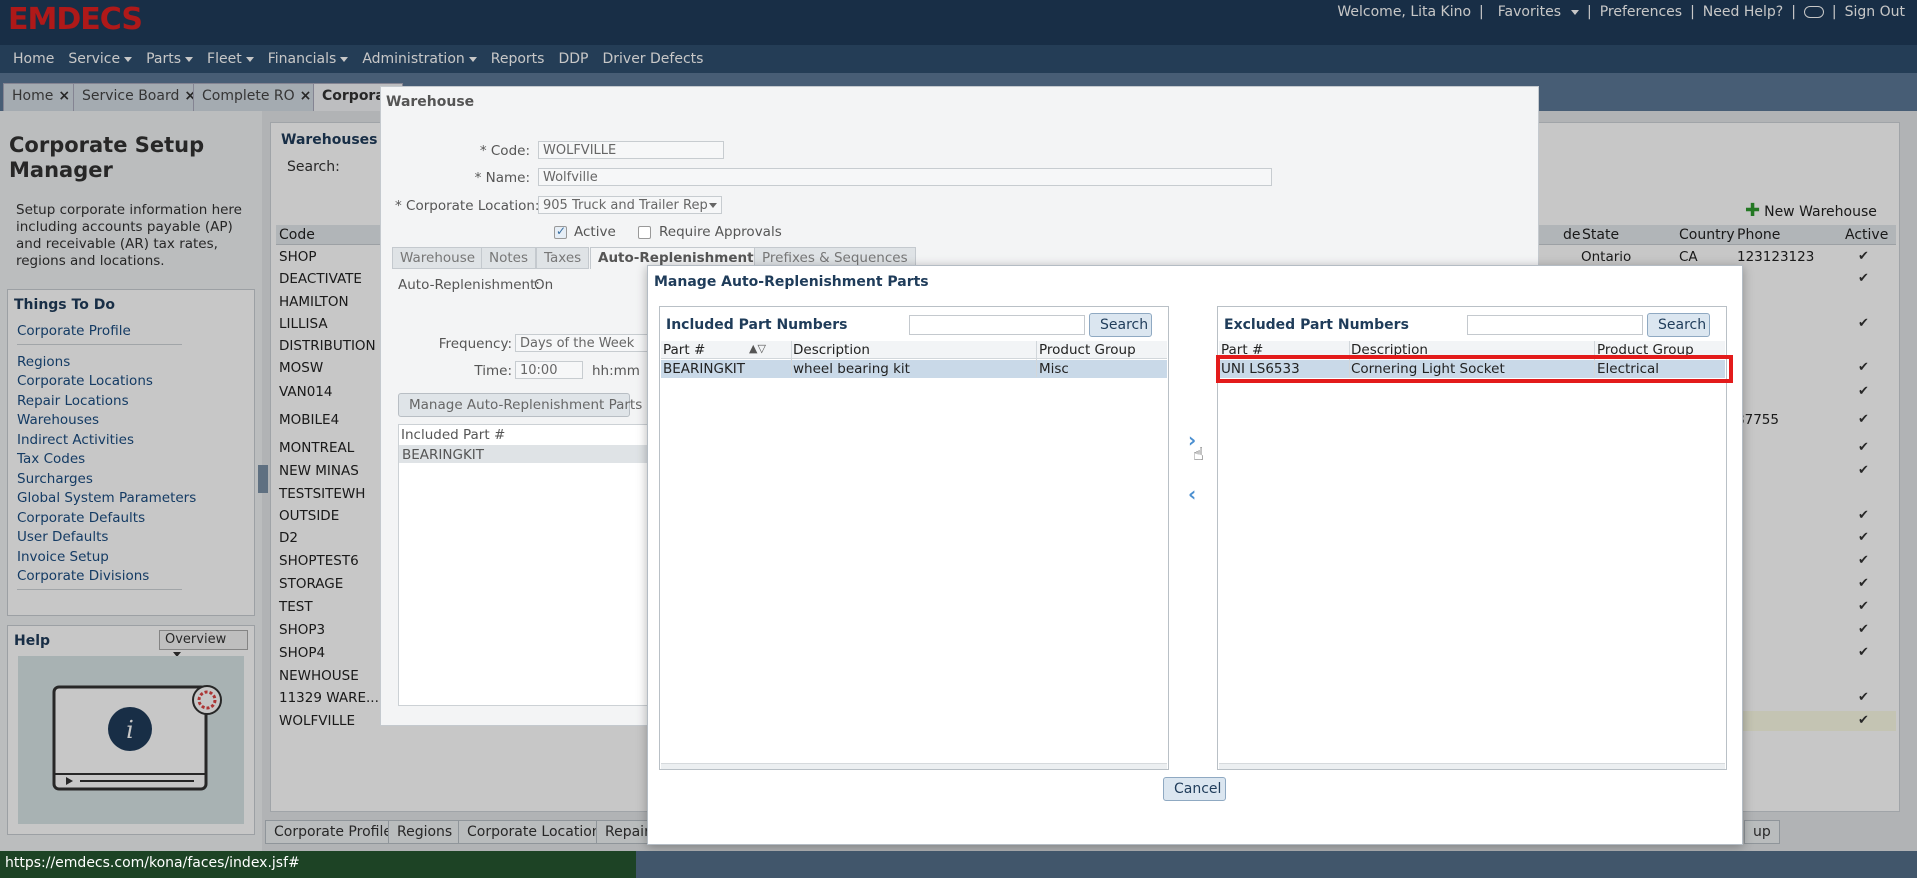 The height and width of the screenshot is (878, 1917). I want to click on time-label: Time:, so click(493, 371).